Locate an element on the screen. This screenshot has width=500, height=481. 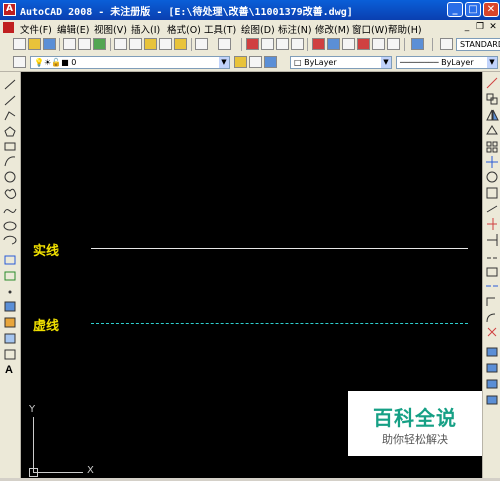
tool-palettes-icon is located at coordinates (348, 44).